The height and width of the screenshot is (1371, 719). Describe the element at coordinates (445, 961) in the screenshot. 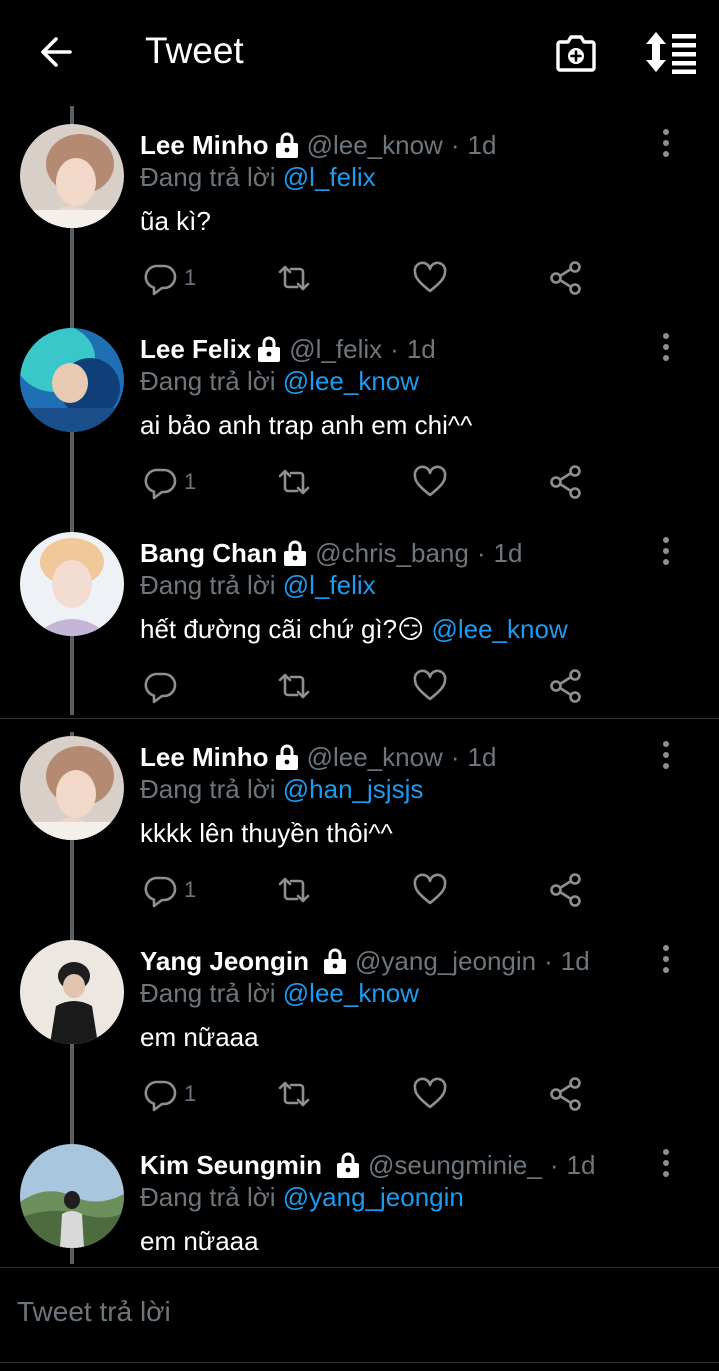

I see `user-handle: @yang_jeongin` at that location.